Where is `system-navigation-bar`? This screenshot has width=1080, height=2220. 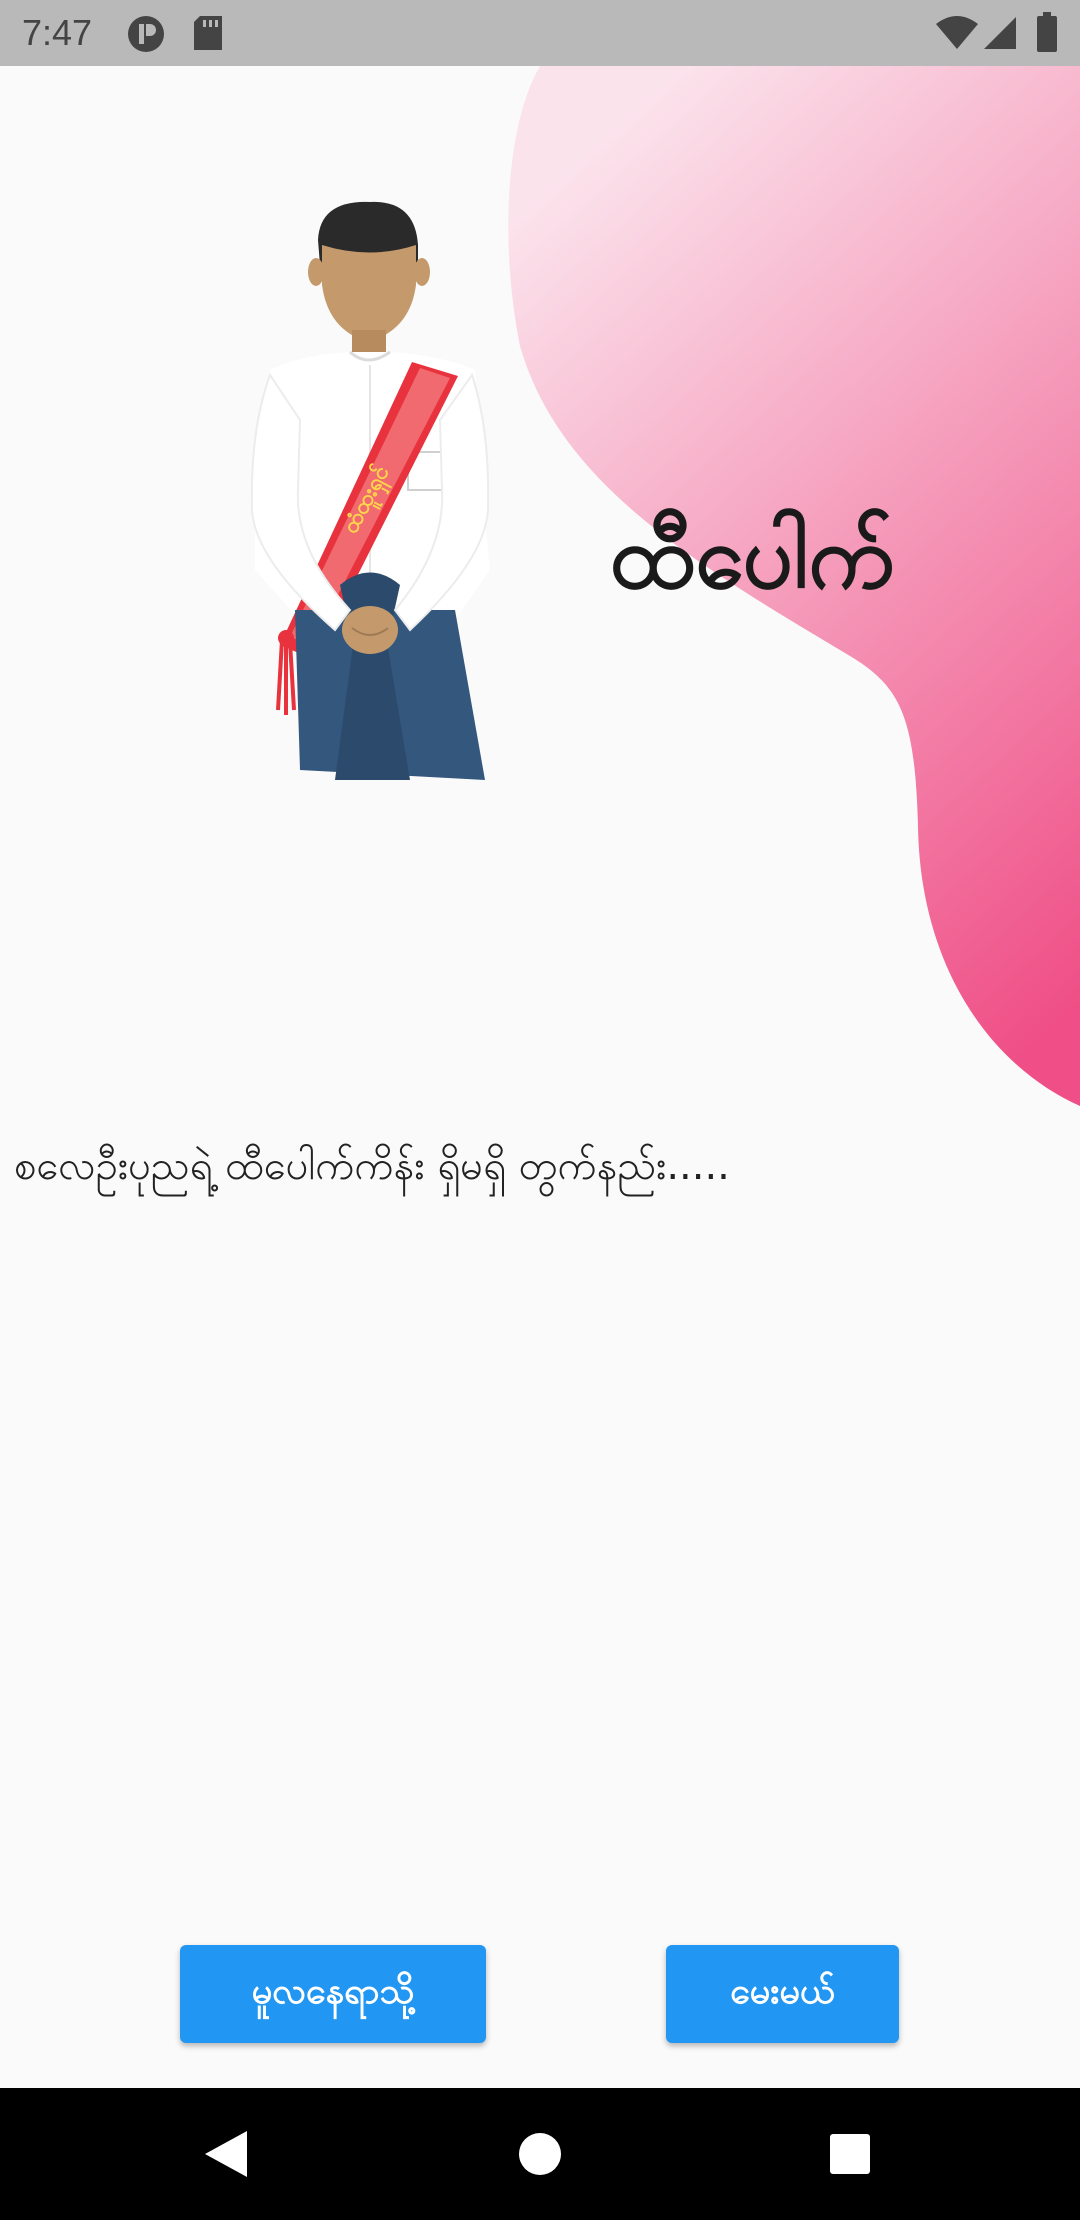
system-navigation-bar is located at coordinates (540, 2154).